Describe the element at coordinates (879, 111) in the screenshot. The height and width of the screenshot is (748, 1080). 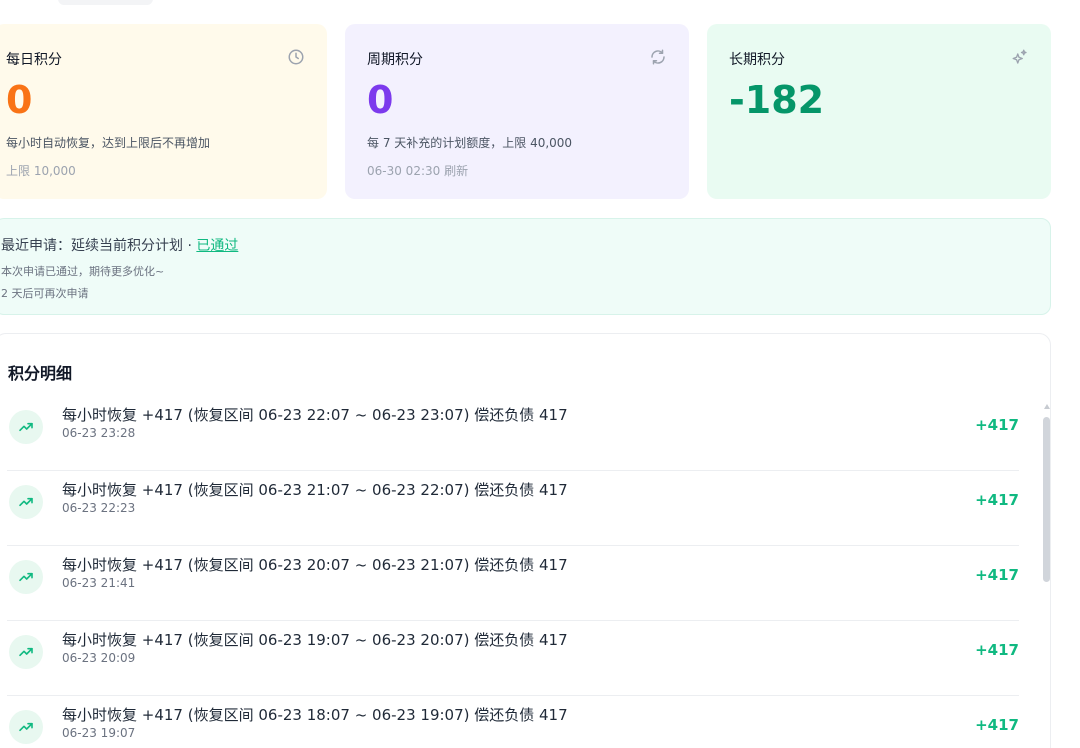
I see `longterm-points-card: 长期积分 -182` at that location.